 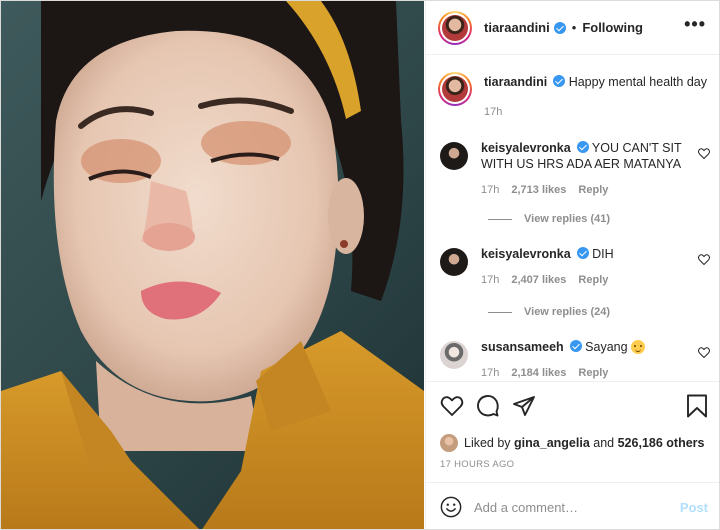 What do you see at coordinates (455, 89) in the screenshot?
I see `caption-avatar` at bounding box center [455, 89].